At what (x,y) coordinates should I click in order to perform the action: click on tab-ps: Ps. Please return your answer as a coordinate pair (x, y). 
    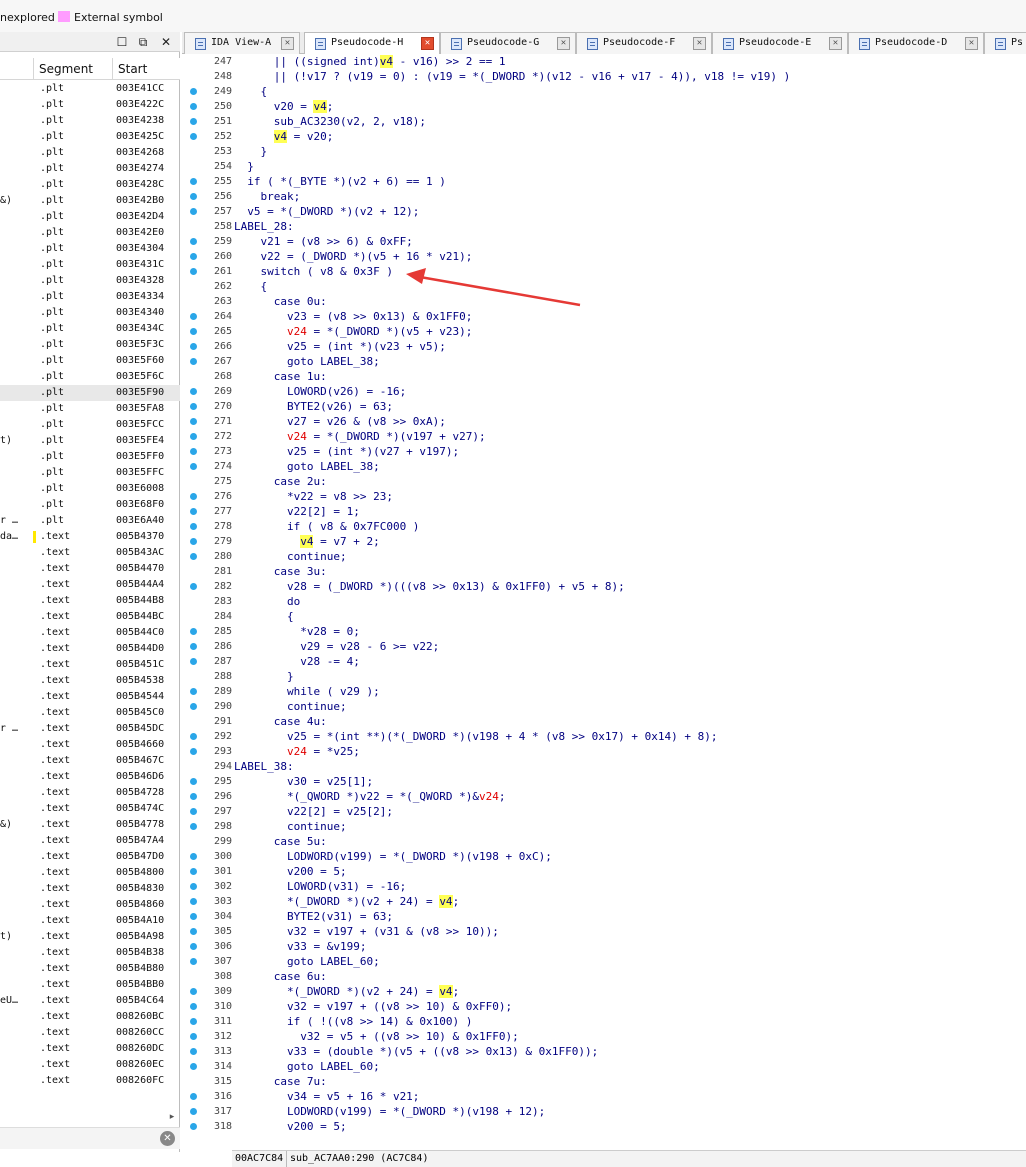
    Looking at the image, I should click on (1005, 43).